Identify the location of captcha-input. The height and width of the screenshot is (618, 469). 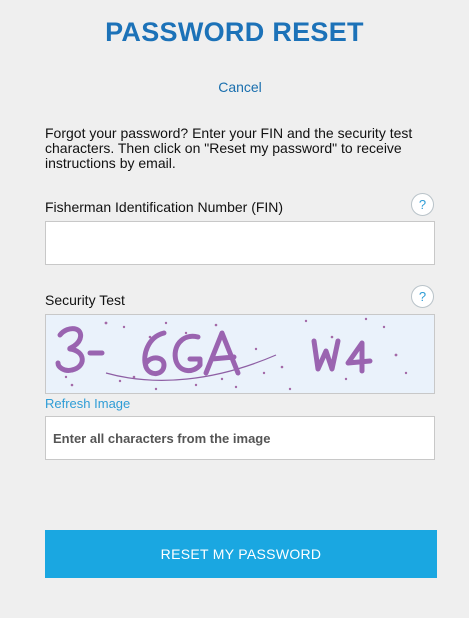
(240, 438).